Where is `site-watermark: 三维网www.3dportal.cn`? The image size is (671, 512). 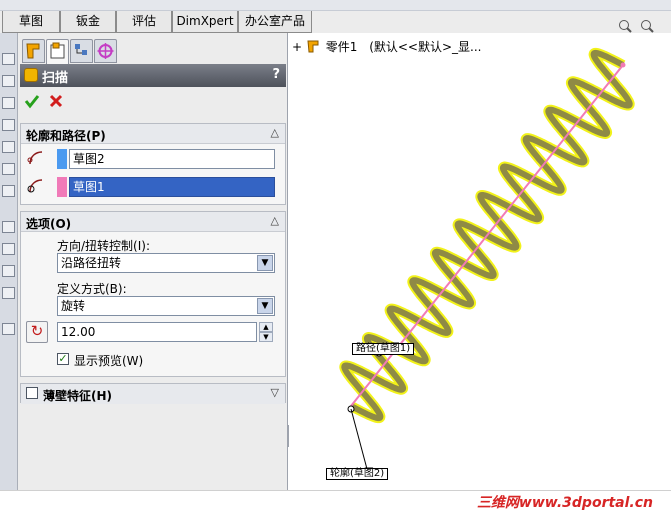
site-watermark: 三维网www.3dportal.cn is located at coordinates (564, 503).